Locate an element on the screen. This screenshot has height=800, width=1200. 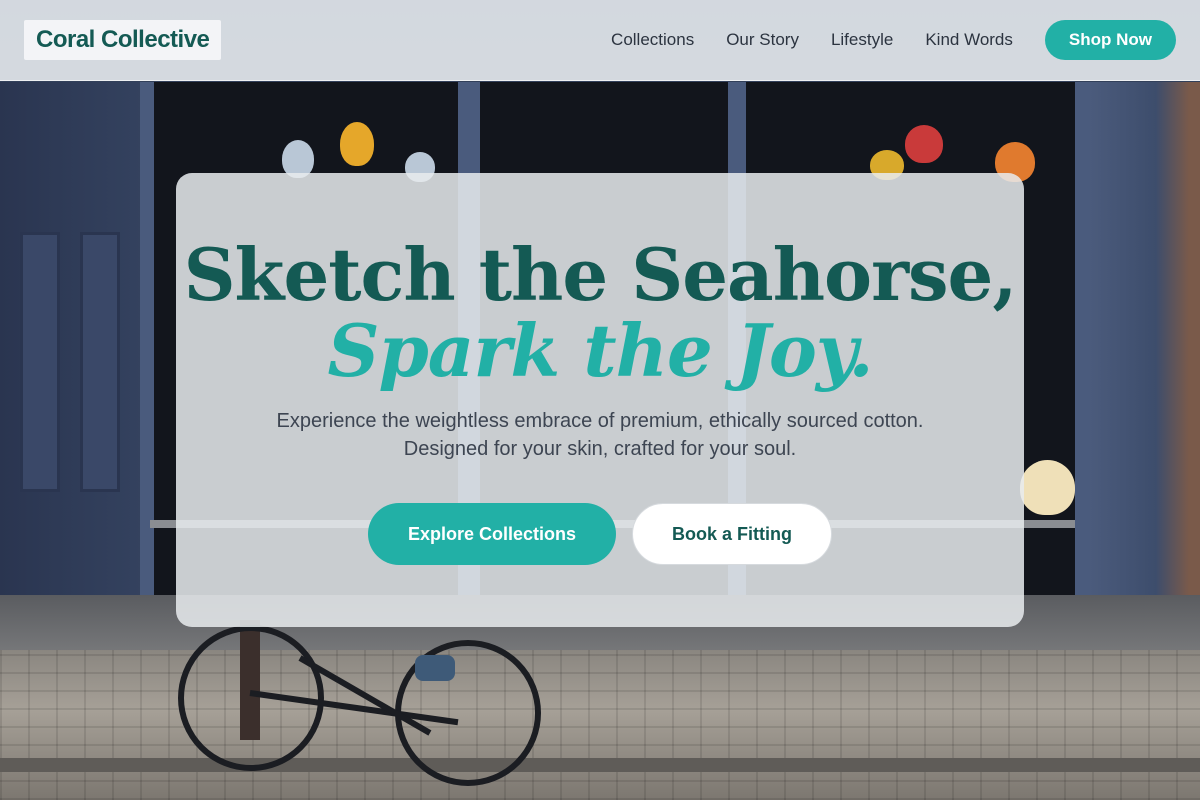
nav-link-kind-words: Kind Words is located at coordinates (969, 40).